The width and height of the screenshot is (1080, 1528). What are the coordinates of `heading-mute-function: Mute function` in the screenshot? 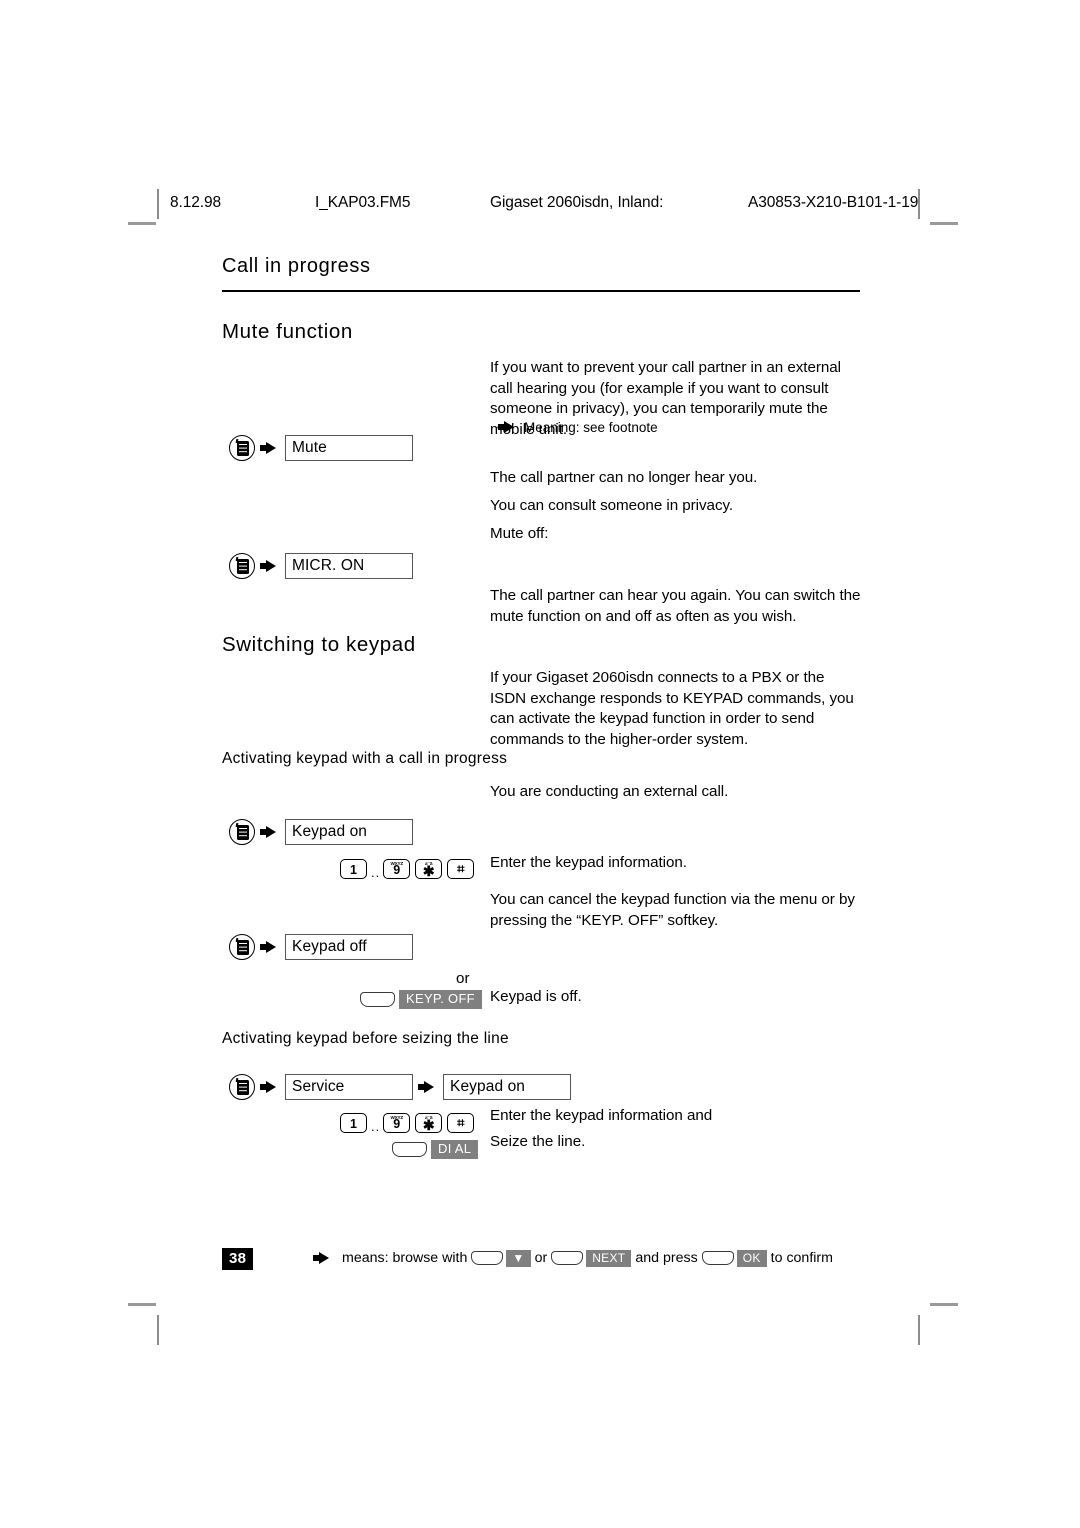 It's located at (287, 331).